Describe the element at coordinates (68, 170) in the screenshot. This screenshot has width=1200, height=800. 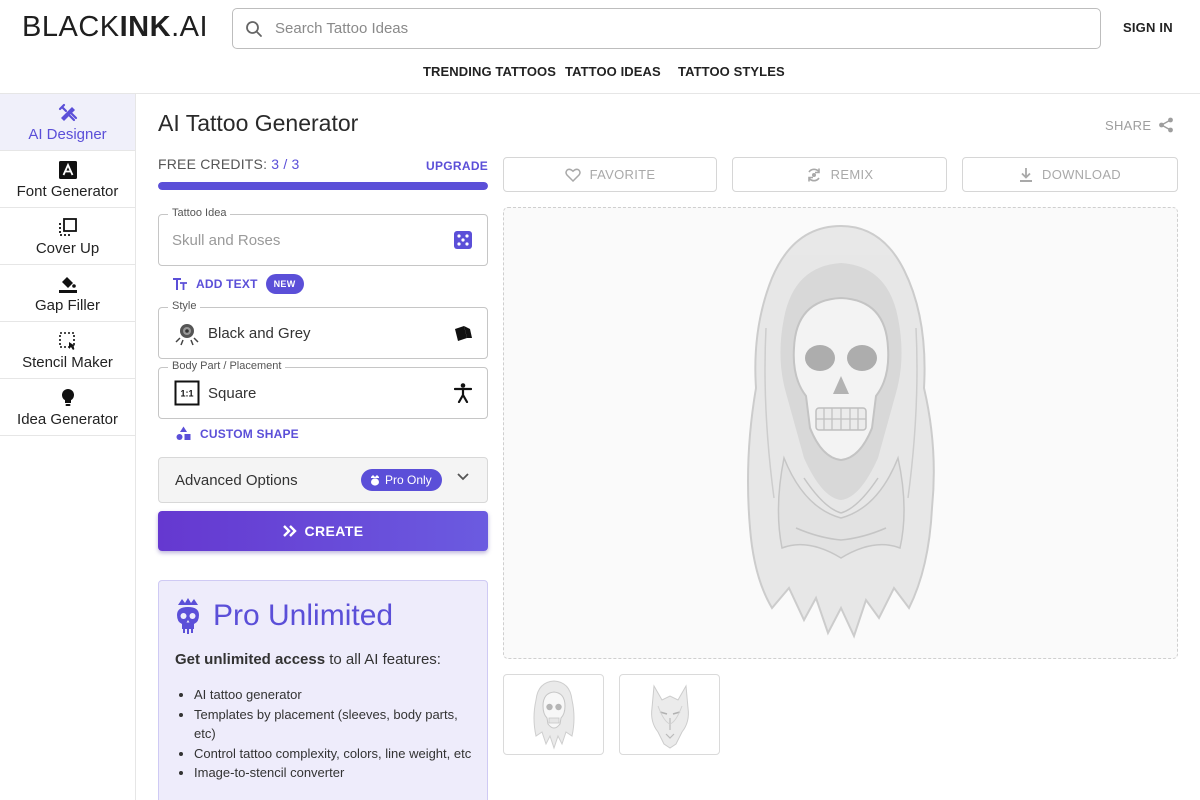
I see `font-icon` at that location.